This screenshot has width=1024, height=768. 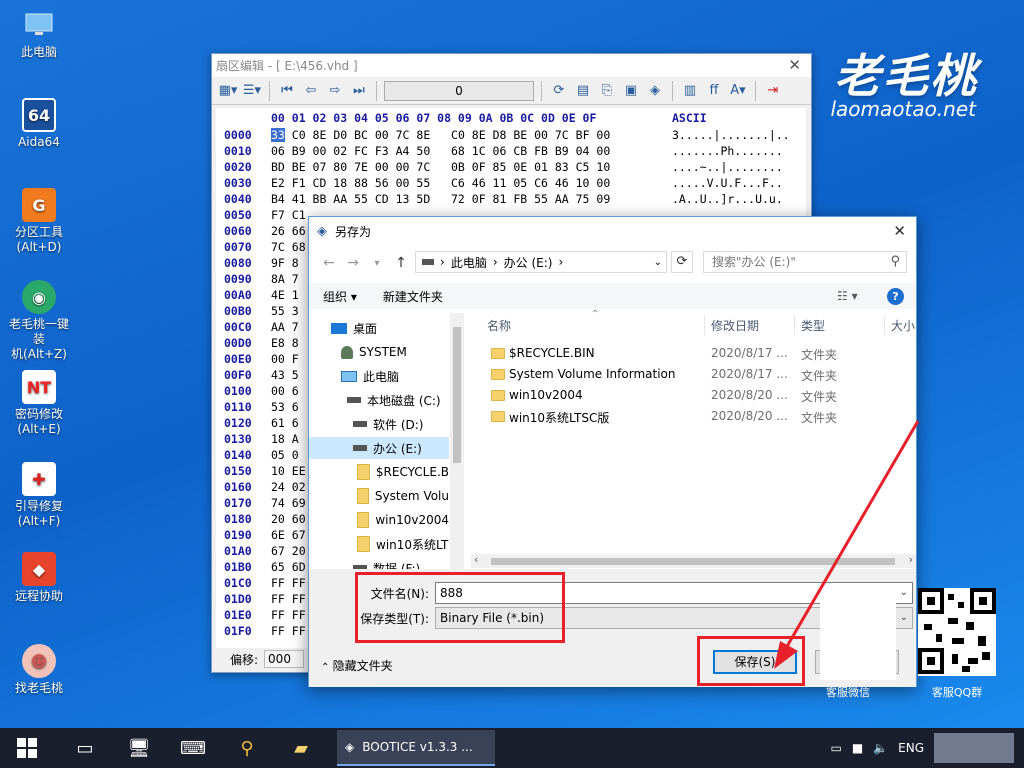 What do you see at coordinates (401, 263) in the screenshot?
I see `up-arrow-icon: ↑` at bounding box center [401, 263].